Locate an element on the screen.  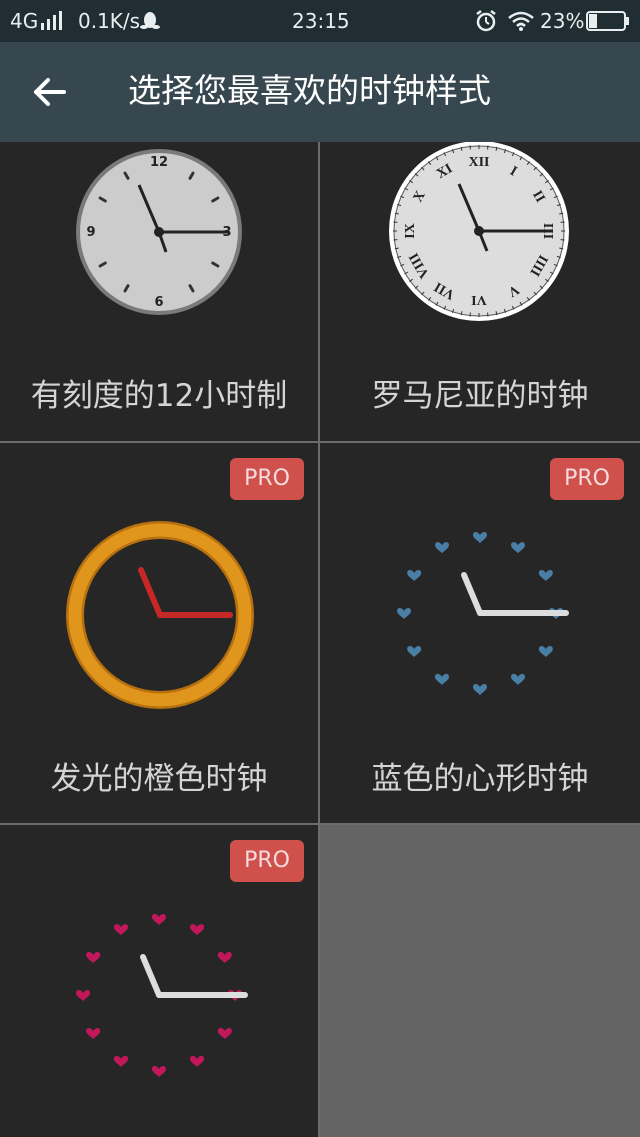
battery-percent: 23% is located at coordinates (562, 21).